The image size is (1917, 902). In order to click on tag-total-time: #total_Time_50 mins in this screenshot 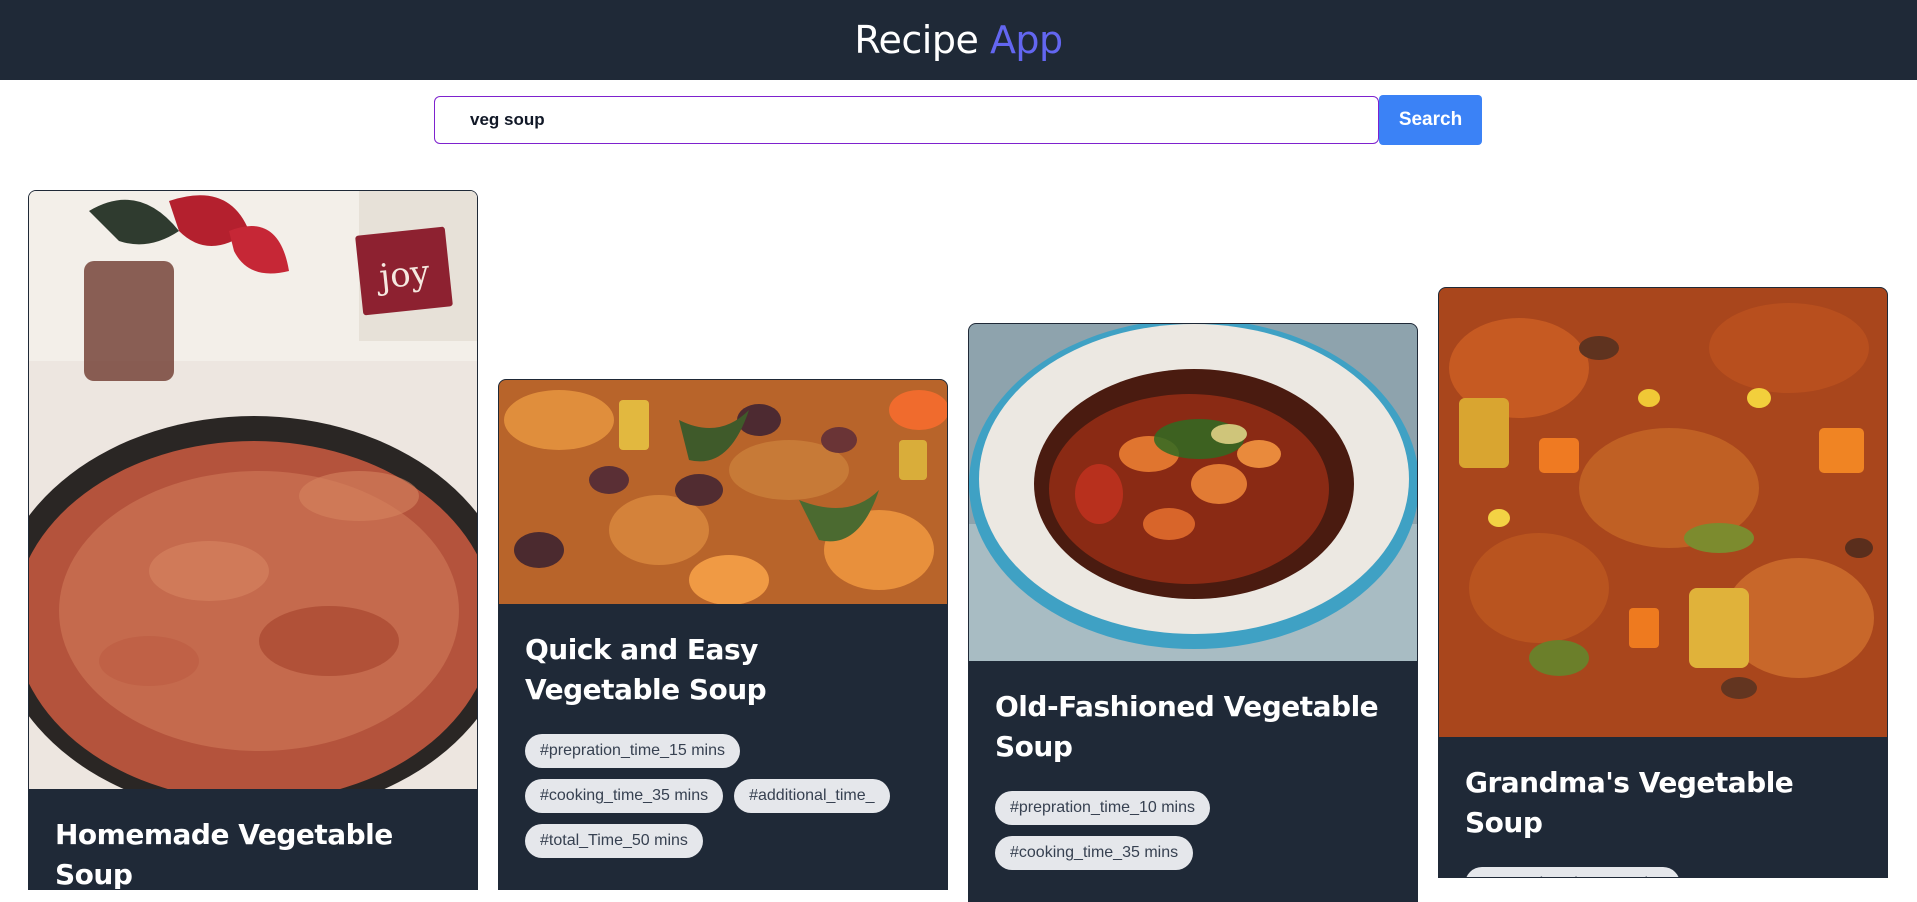, I will do `click(614, 841)`.